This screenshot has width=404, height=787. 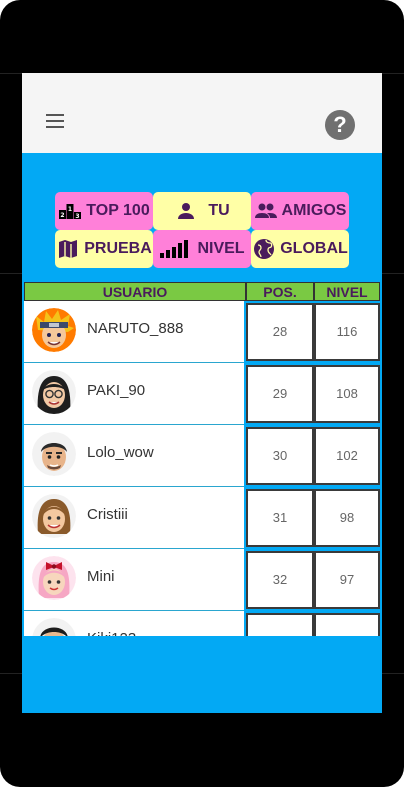 I want to click on column-header-pos: POS., so click(x=279, y=291).